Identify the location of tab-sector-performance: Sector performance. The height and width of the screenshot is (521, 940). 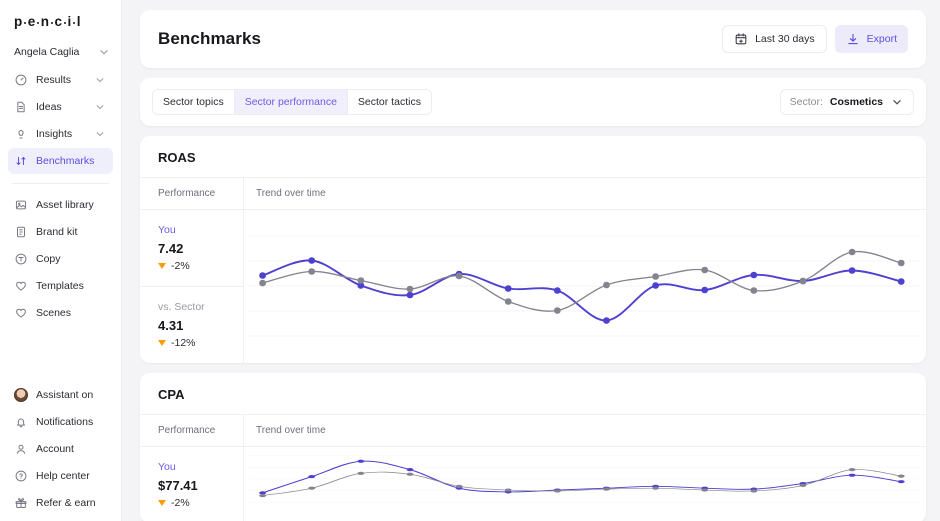
(291, 102).